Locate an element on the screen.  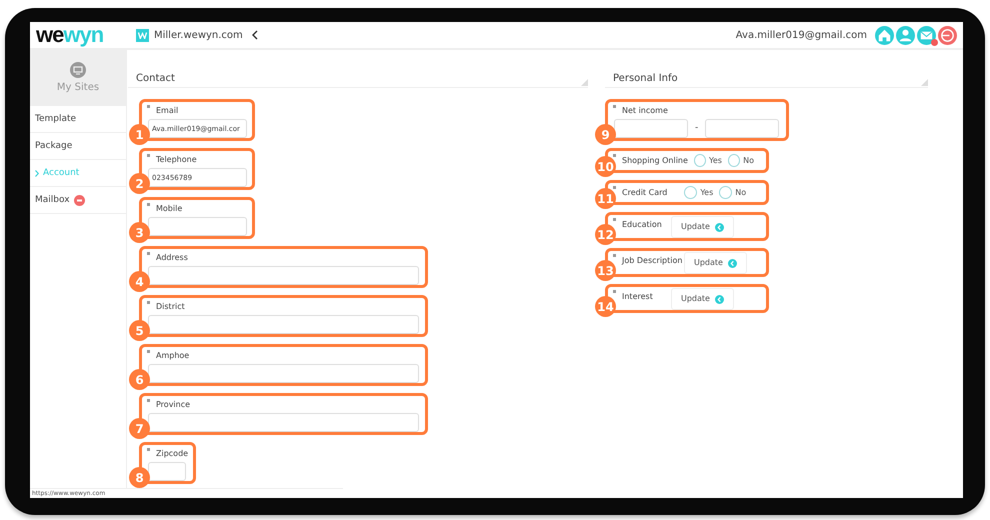
field-label: Net income is located at coordinates (645, 110).